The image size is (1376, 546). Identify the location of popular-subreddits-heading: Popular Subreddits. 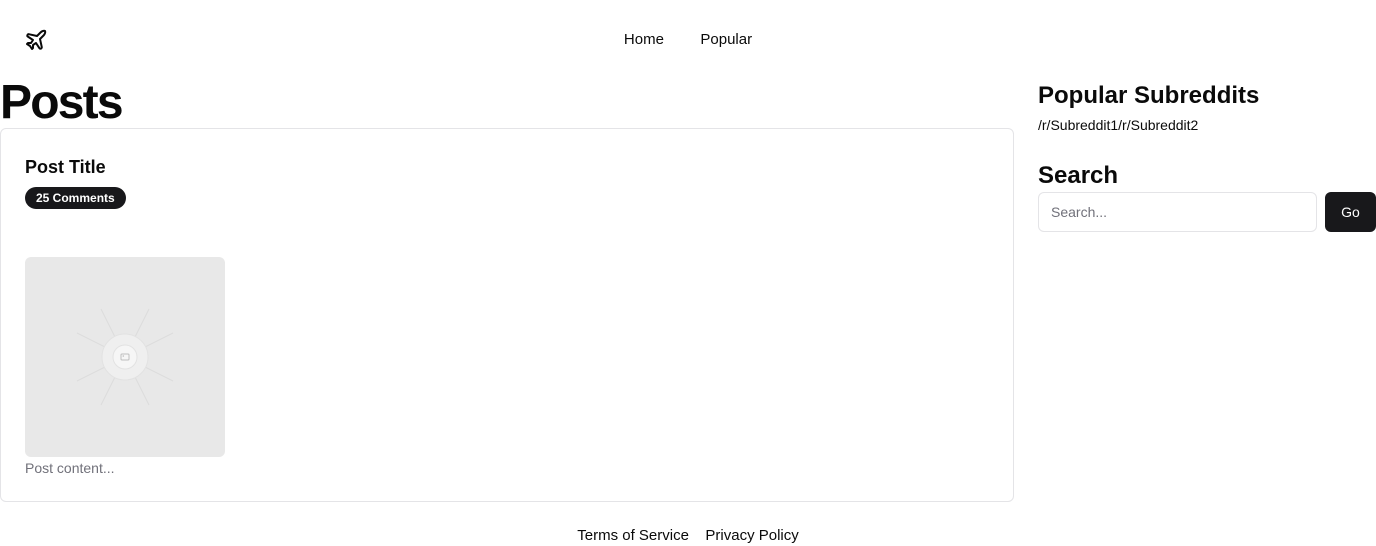
(1149, 95).